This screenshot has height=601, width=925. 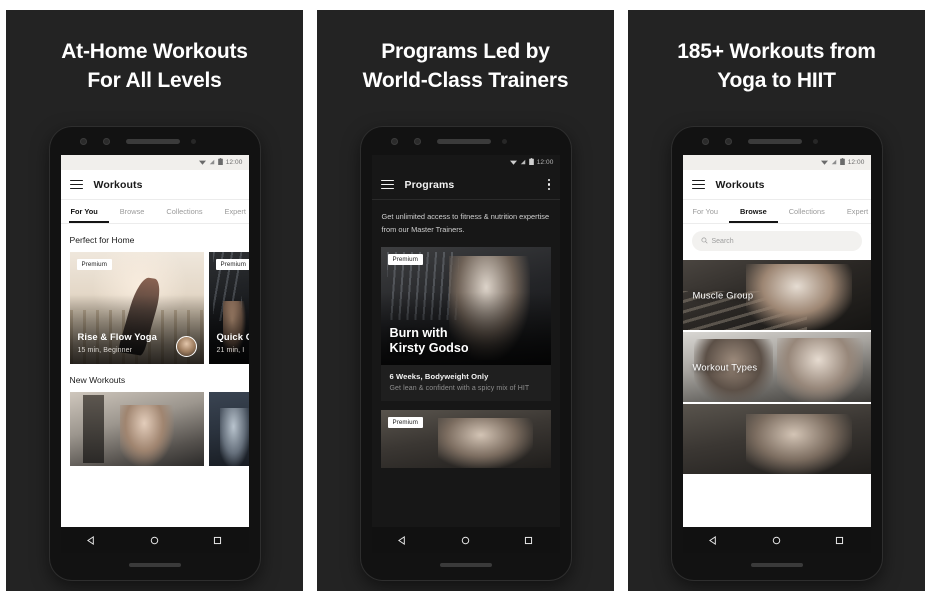 What do you see at coordinates (105, 350) in the screenshot?
I see `card-subtitle: 15 min, Beginner` at bounding box center [105, 350].